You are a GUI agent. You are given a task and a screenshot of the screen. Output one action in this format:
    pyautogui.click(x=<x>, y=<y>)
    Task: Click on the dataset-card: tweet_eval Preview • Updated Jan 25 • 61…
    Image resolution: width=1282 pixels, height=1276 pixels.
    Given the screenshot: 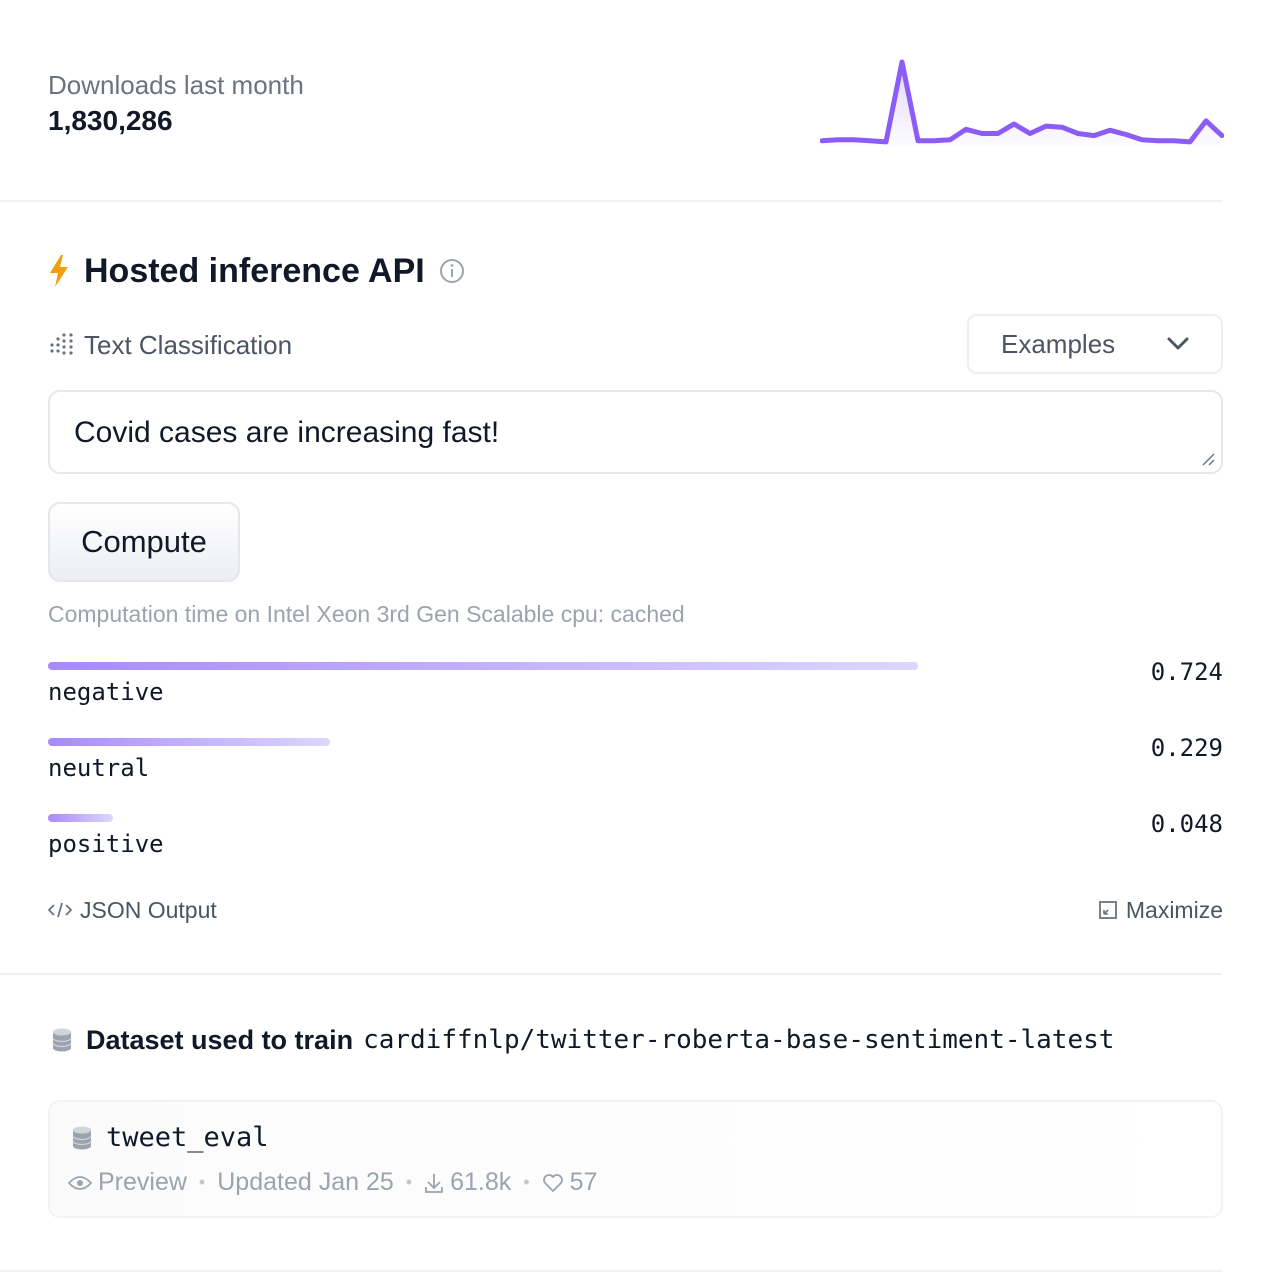 What is the action you would take?
    pyautogui.click(x=635, y=1159)
    